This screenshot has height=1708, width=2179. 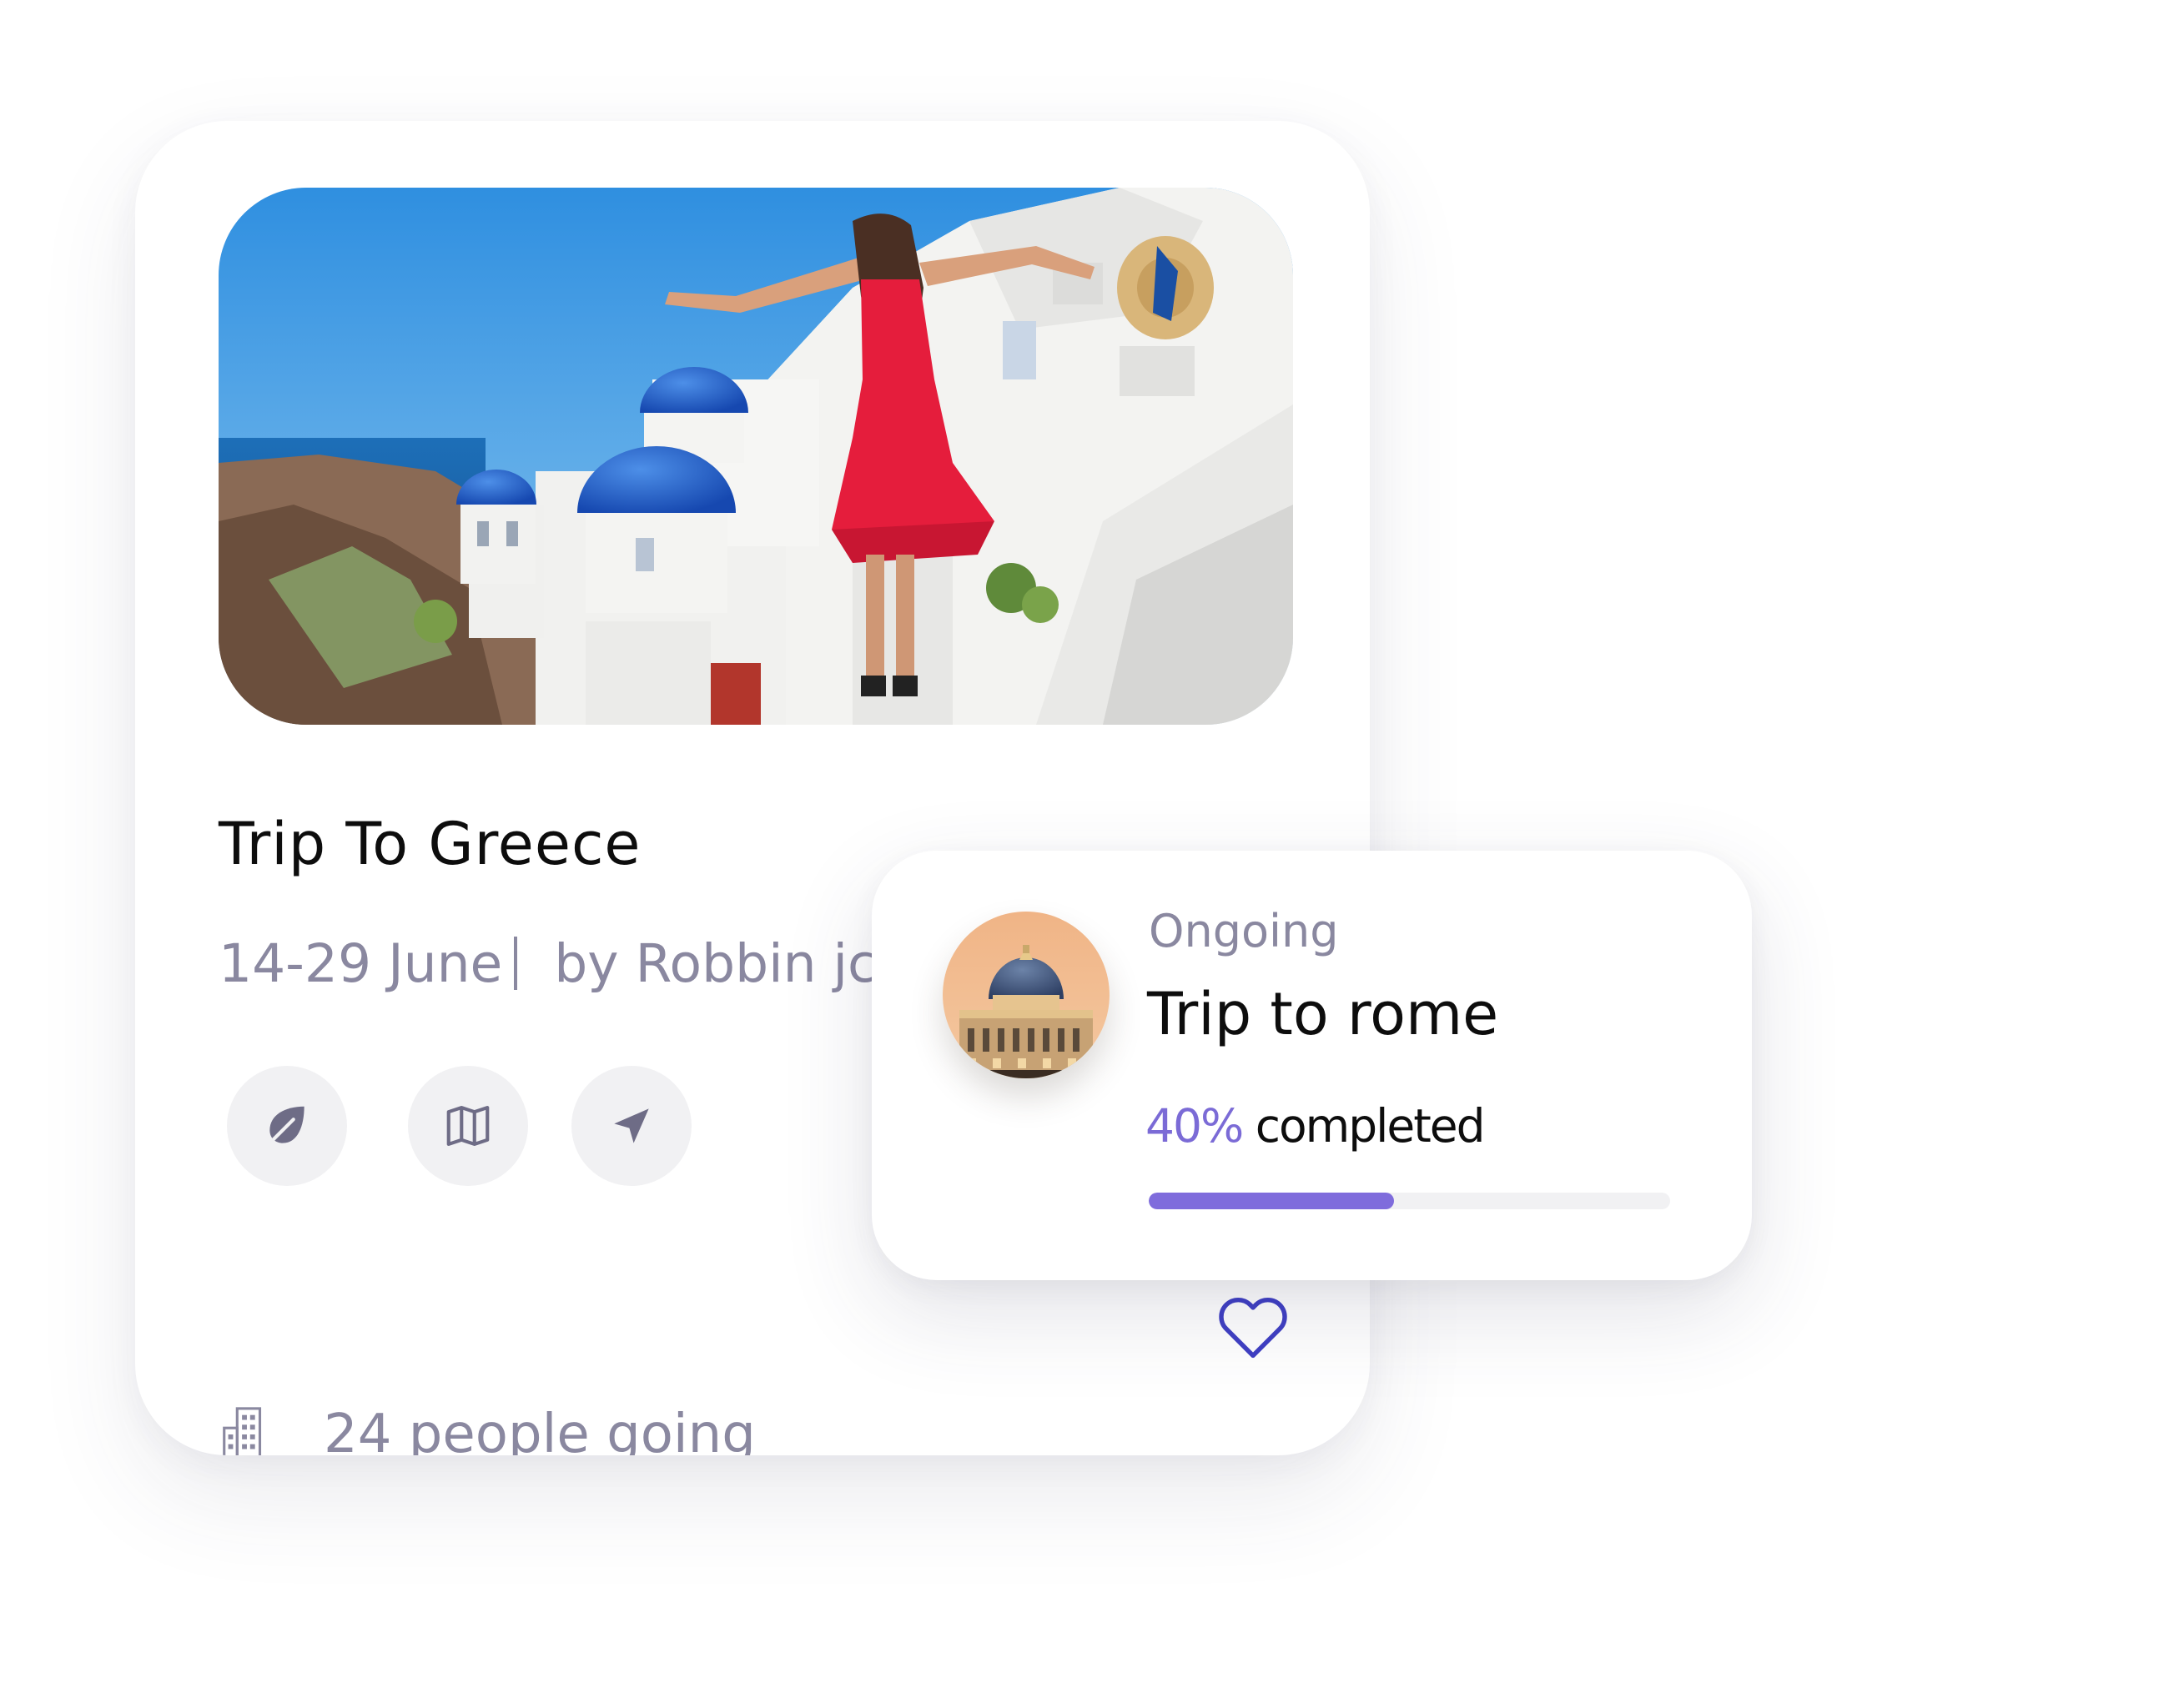 I want to click on map-icon, so click(x=468, y=1126).